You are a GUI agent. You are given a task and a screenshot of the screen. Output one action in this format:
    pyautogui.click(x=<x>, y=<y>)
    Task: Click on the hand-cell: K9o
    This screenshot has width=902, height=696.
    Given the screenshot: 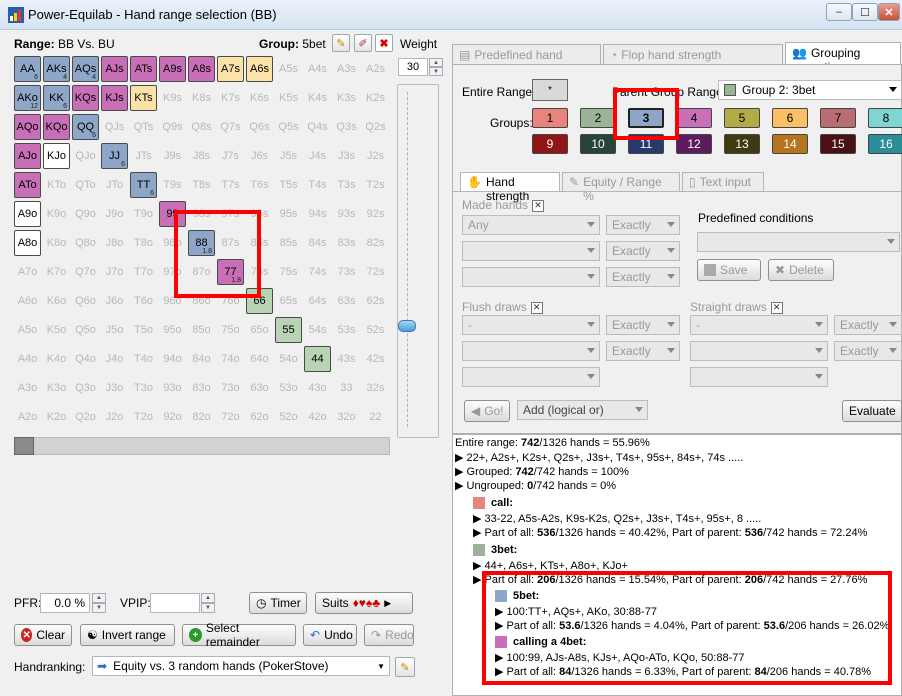 What is the action you would take?
    pyautogui.click(x=56, y=214)
    